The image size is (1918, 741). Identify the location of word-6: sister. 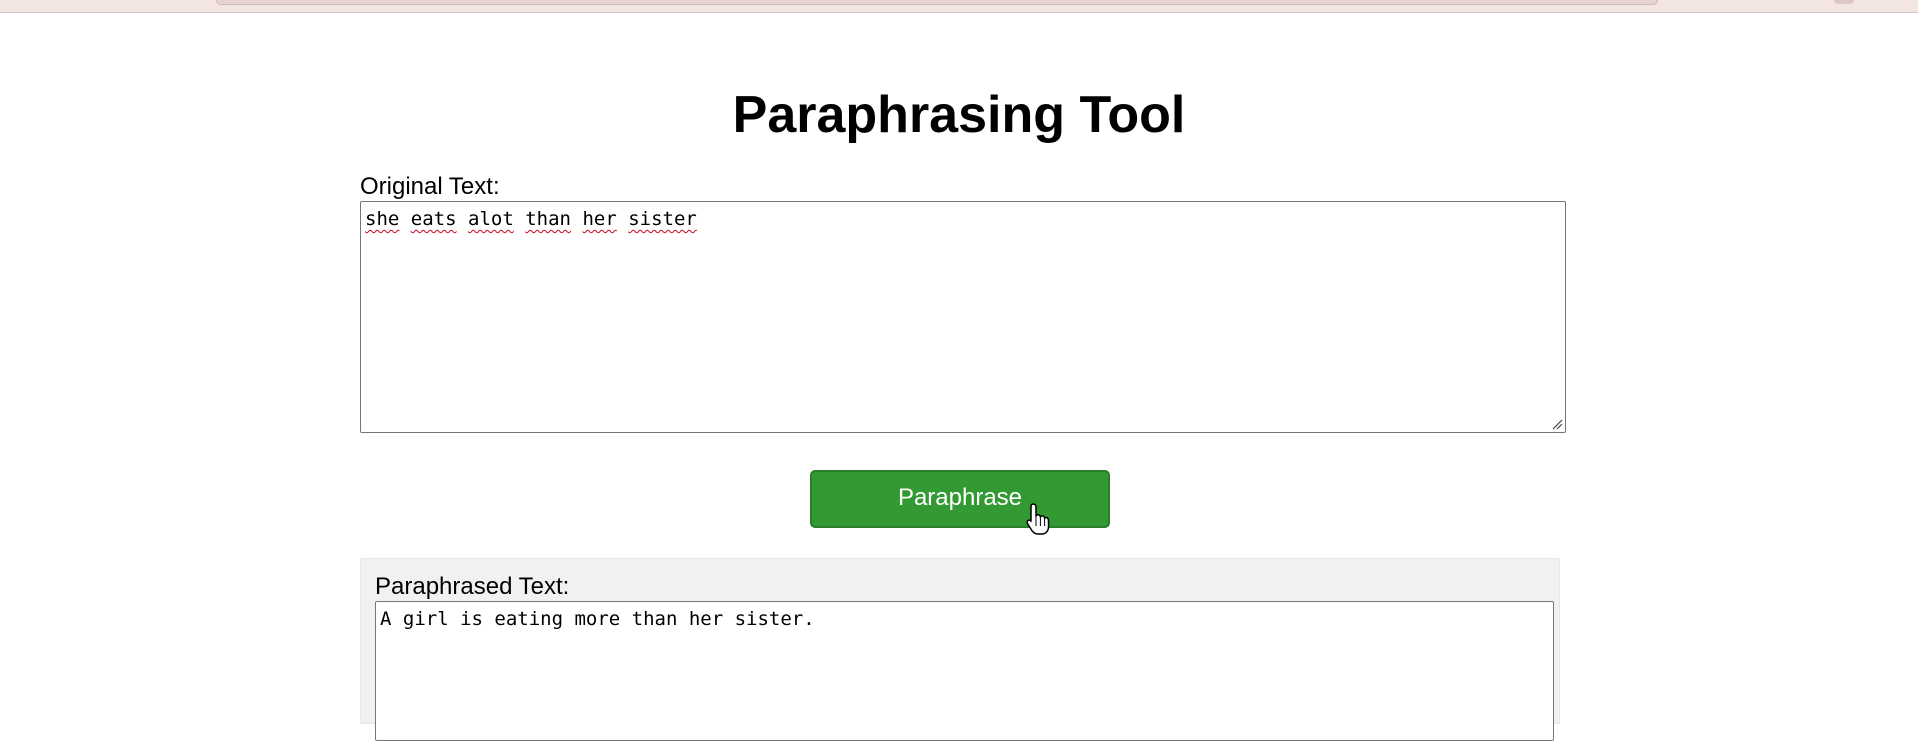
(662, 219).